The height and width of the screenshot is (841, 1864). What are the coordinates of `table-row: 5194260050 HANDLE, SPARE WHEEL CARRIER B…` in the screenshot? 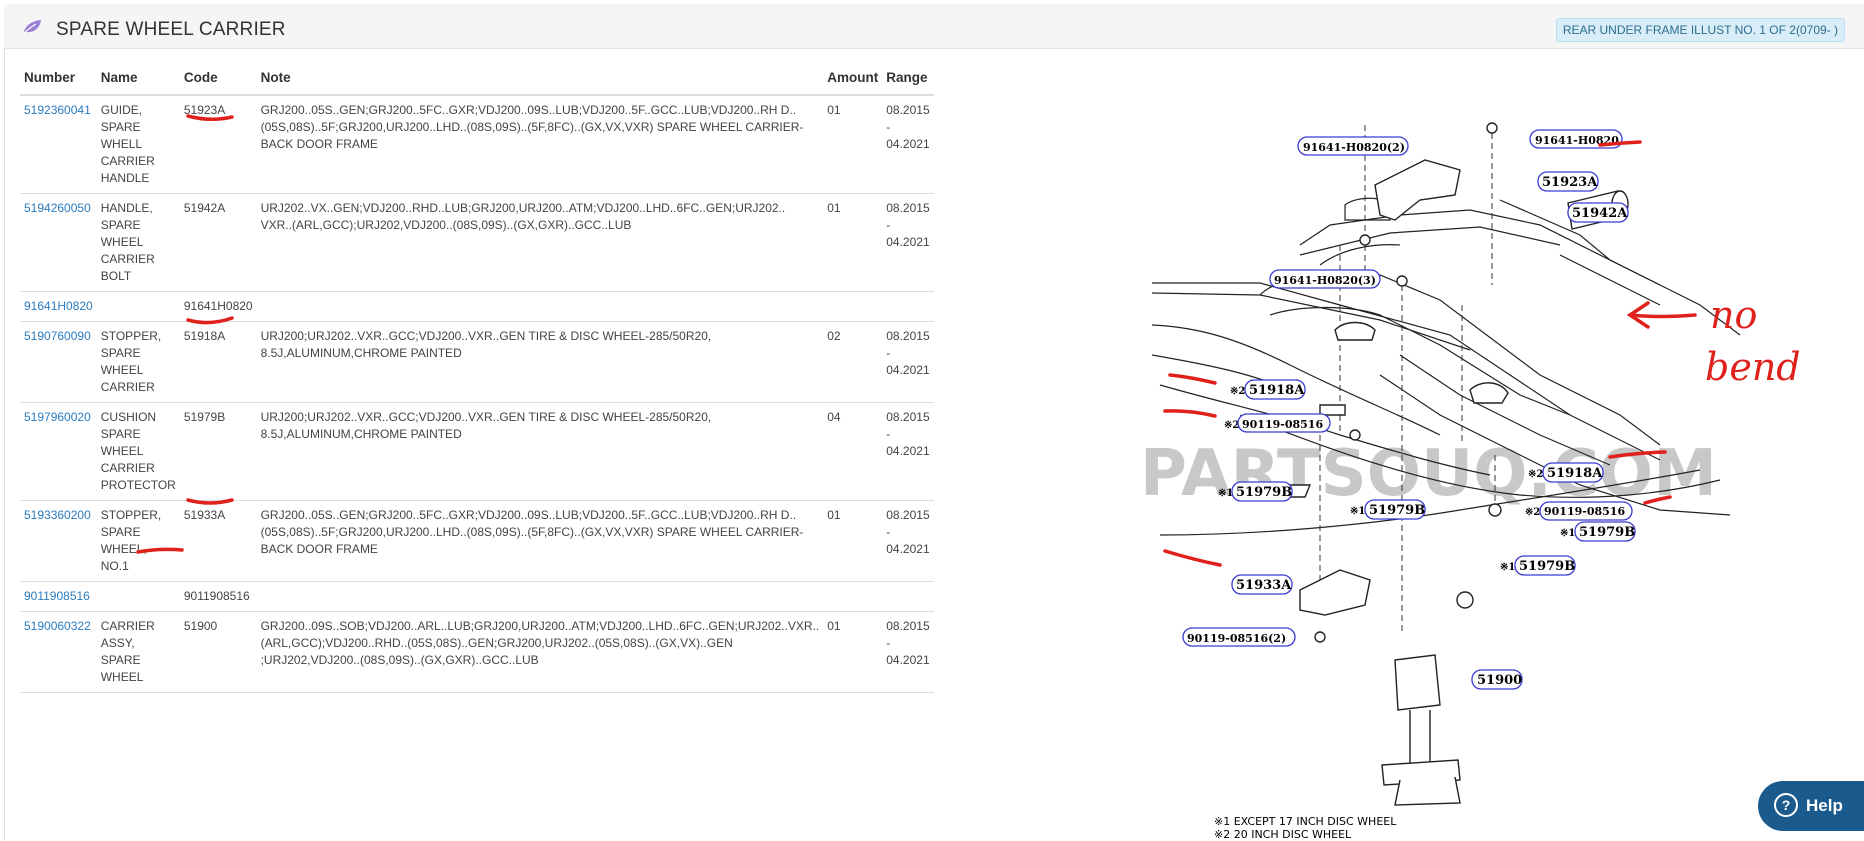 It's located at (477, 242).